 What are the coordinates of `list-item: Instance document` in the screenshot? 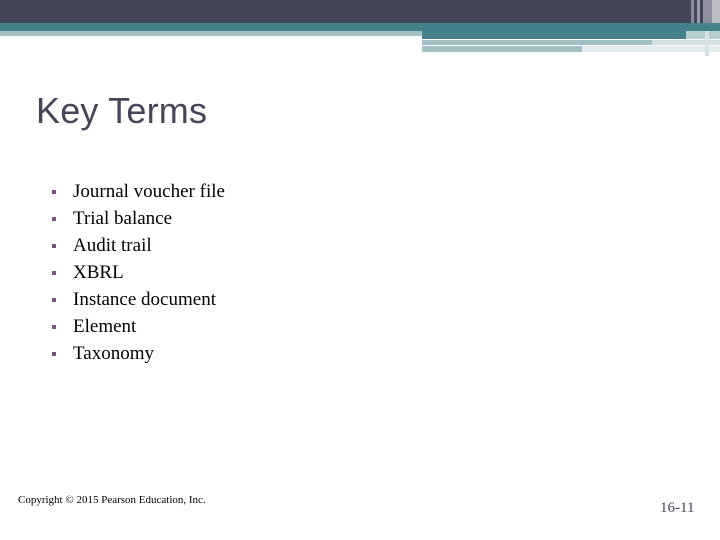 It's located at (194, 299).